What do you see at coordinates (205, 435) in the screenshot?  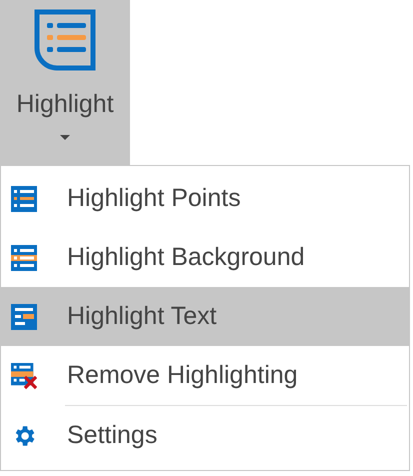 I see `menu-item: Settings` at bounding box center [205, 435].